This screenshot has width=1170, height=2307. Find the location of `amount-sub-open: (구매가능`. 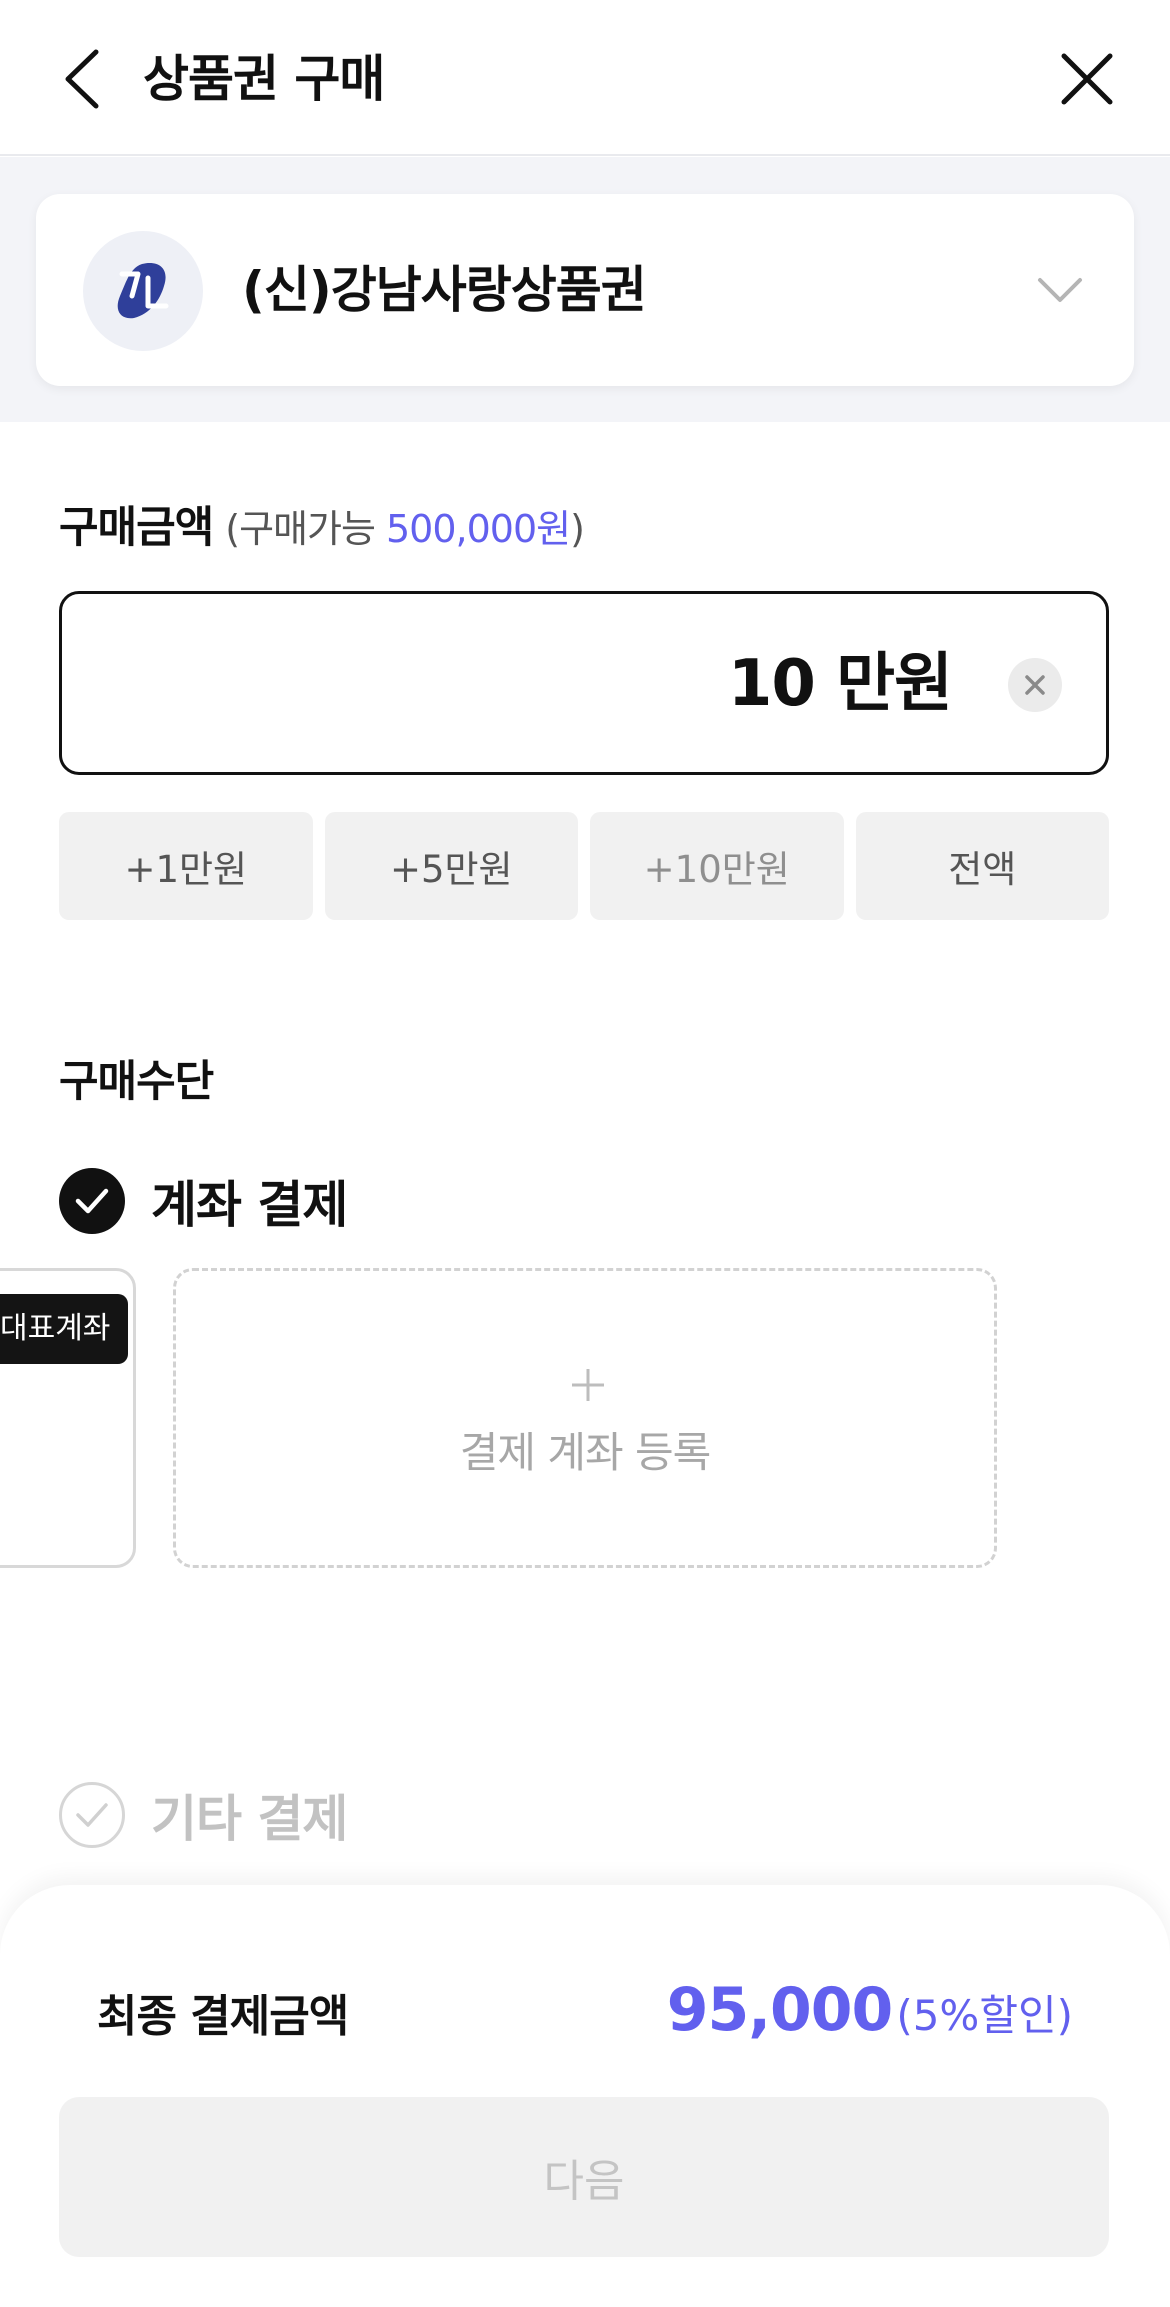

amount-sub-open: (구매가능 is located at coordinates (305, 529).